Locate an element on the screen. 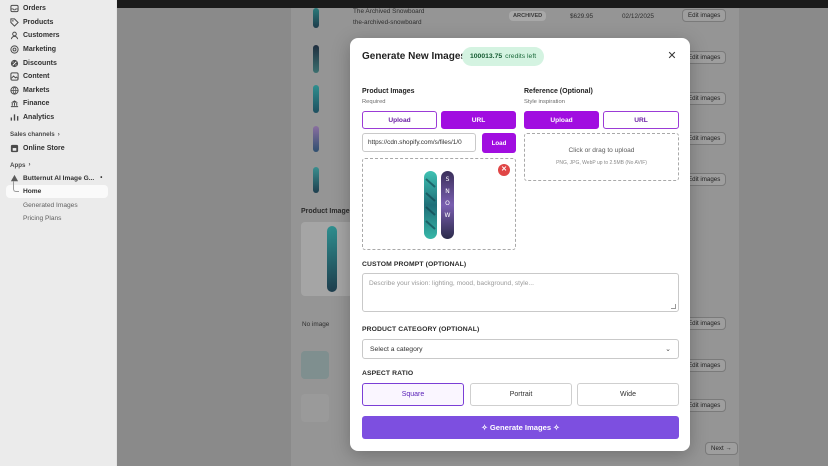 The width and height of the screenshot is (828, 466). content-icon is located at coordinates (14, 76).